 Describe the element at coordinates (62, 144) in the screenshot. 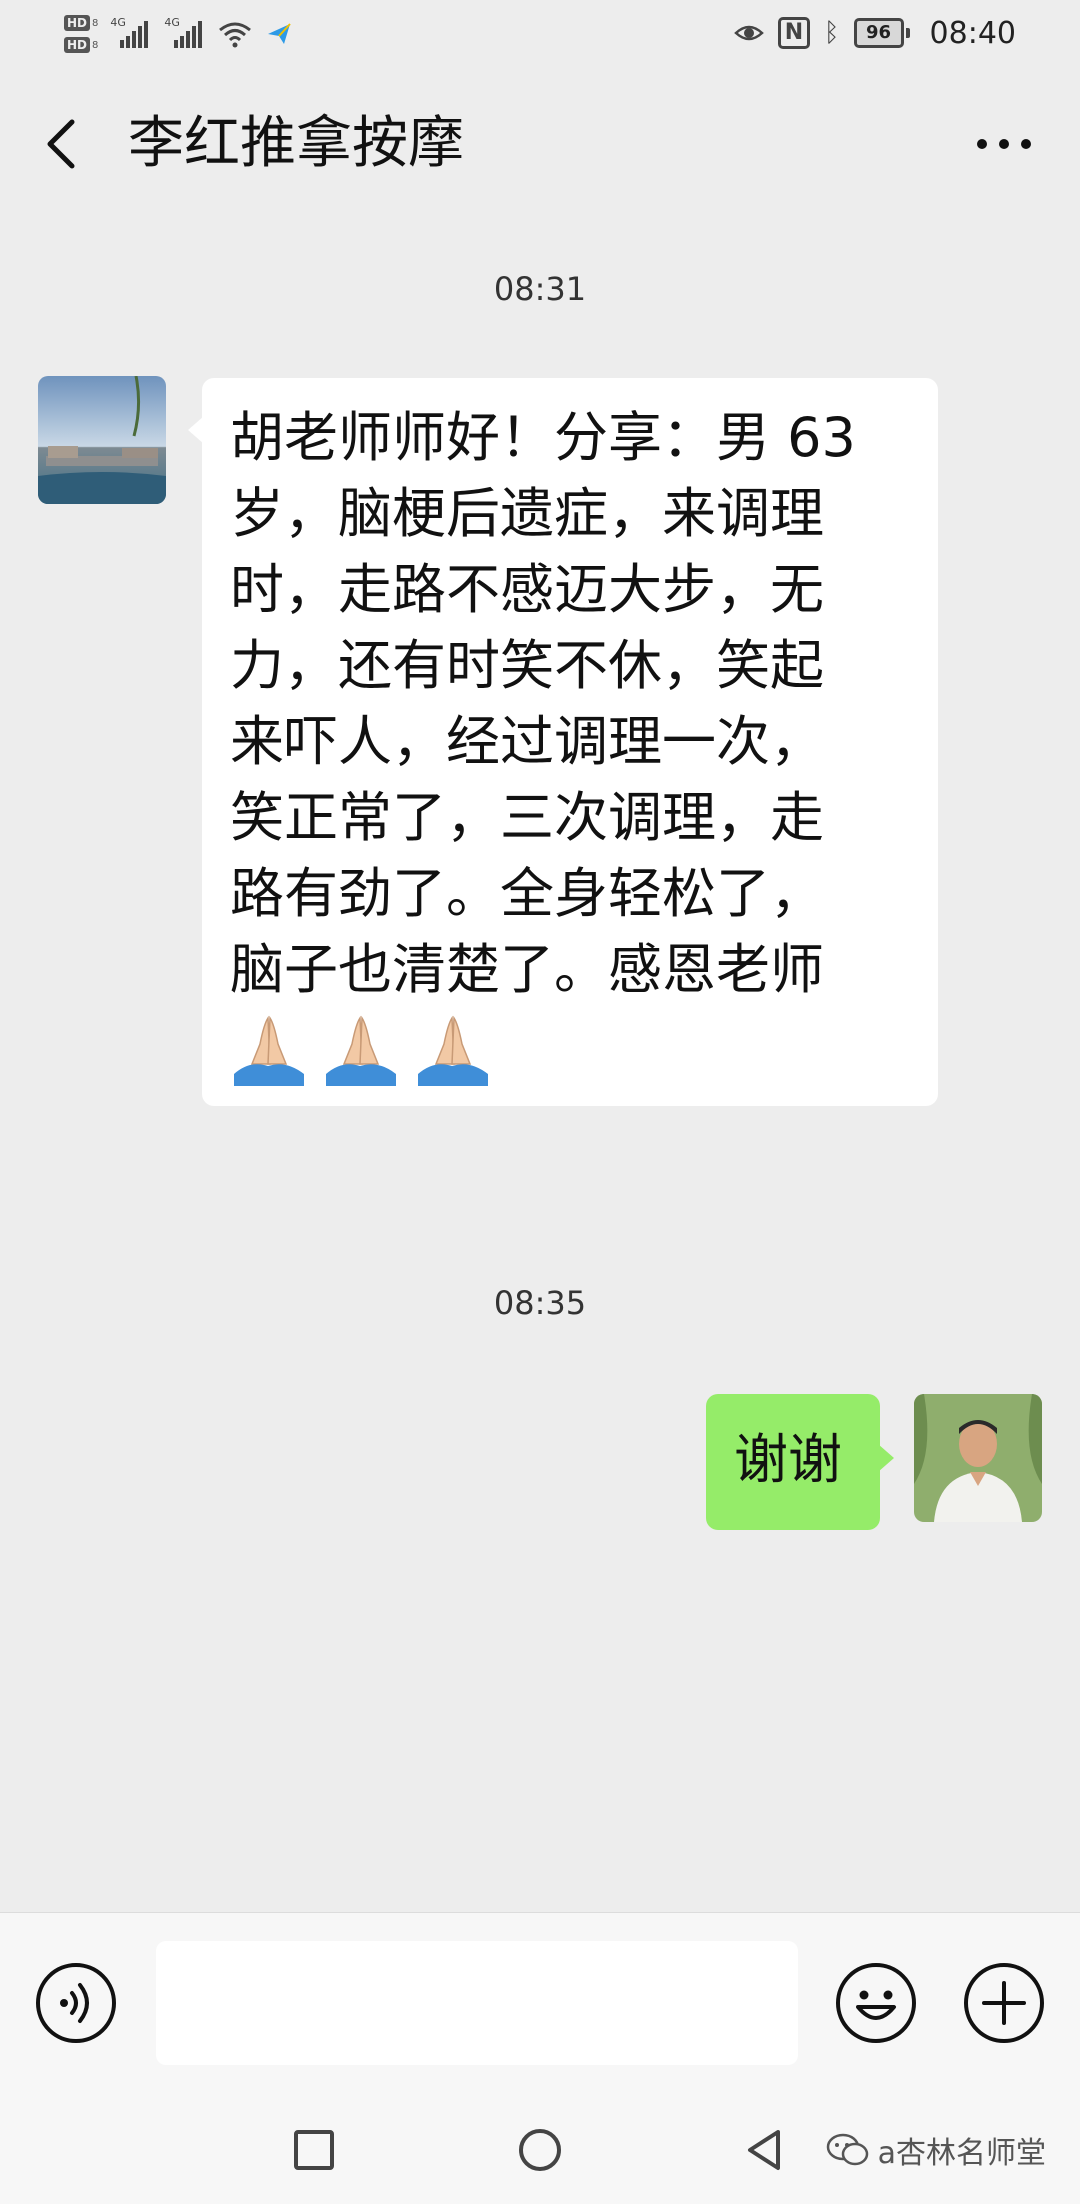

I see `back-arrow-icon` at that location.